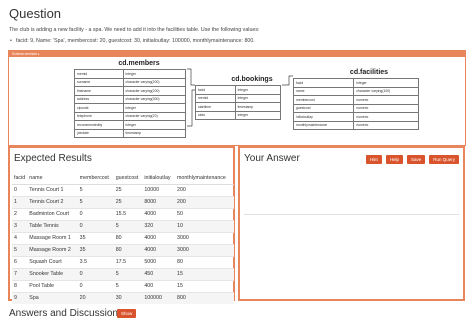 Image resolution: width=474 pixels, height=327 pixels. What do you see at coordinates (394, 159) in the screenshot?
I see `help-button: Help` at bounding box center [394, 159].